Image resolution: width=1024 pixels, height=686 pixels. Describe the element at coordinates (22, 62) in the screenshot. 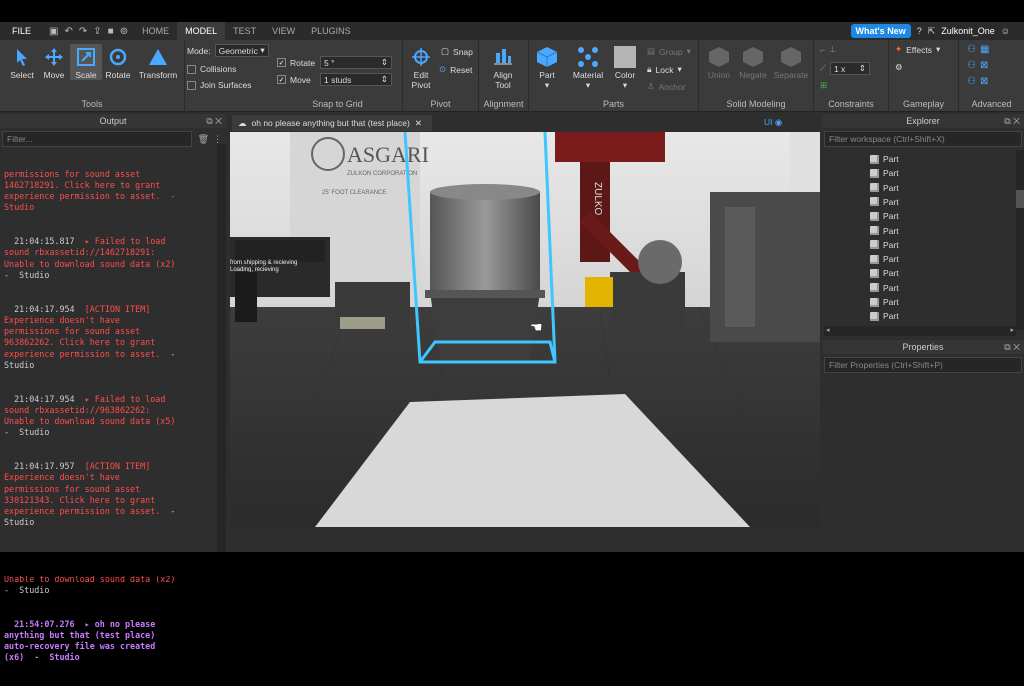

I see `select-tool: Select` at that location.